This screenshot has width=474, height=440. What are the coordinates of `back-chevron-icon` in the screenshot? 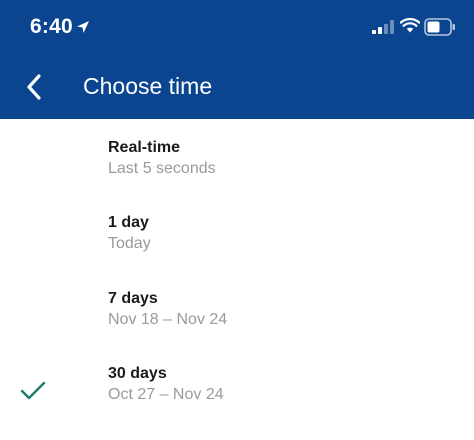 It's located at (34, 87).